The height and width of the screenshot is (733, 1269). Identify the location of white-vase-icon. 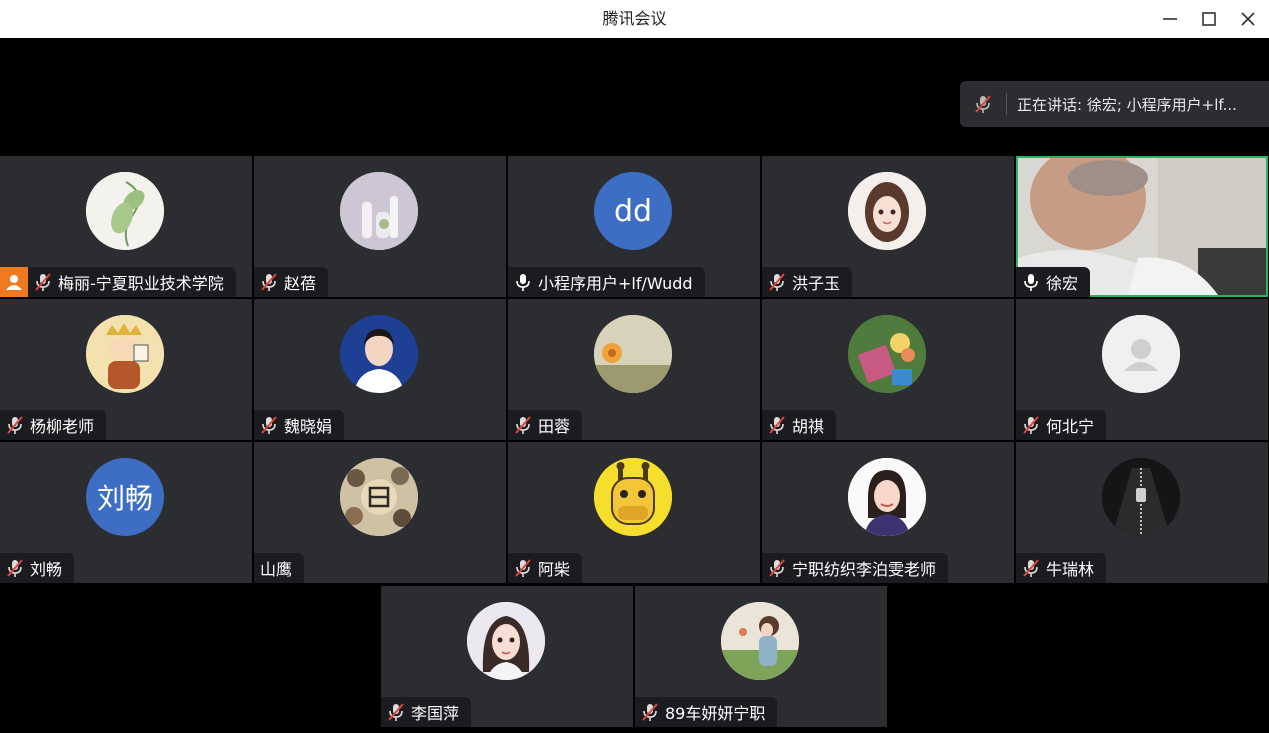
(379, 211).